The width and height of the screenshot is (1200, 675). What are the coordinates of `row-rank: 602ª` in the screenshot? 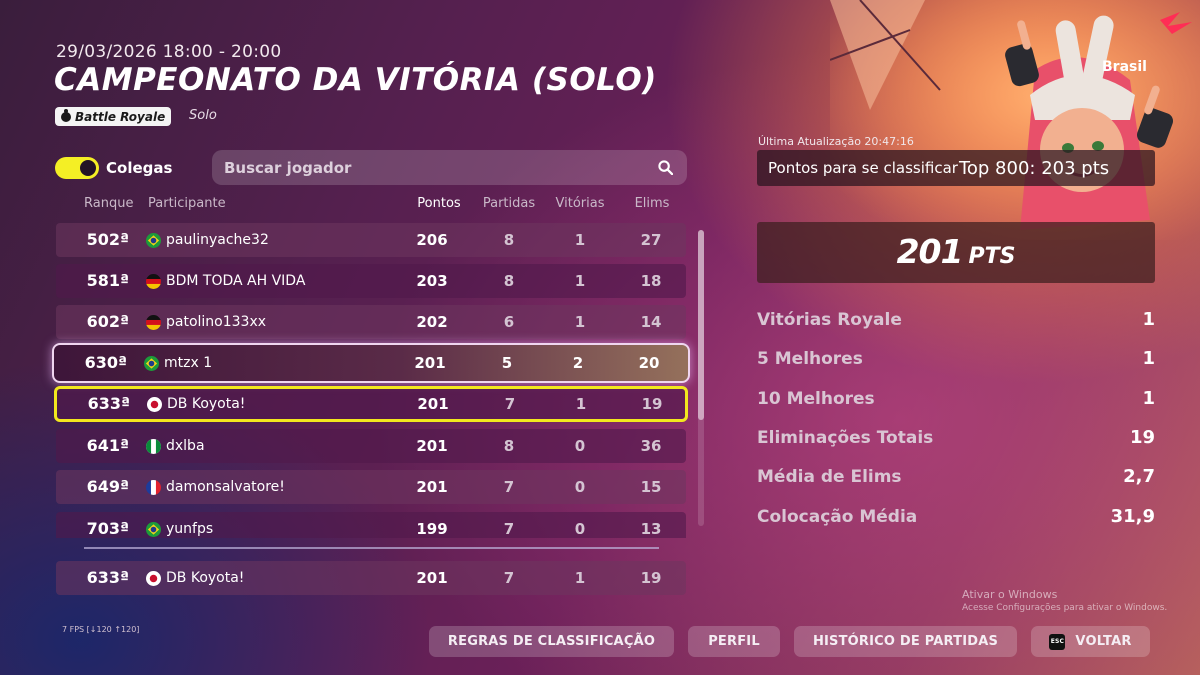 It's located at (107, 321).